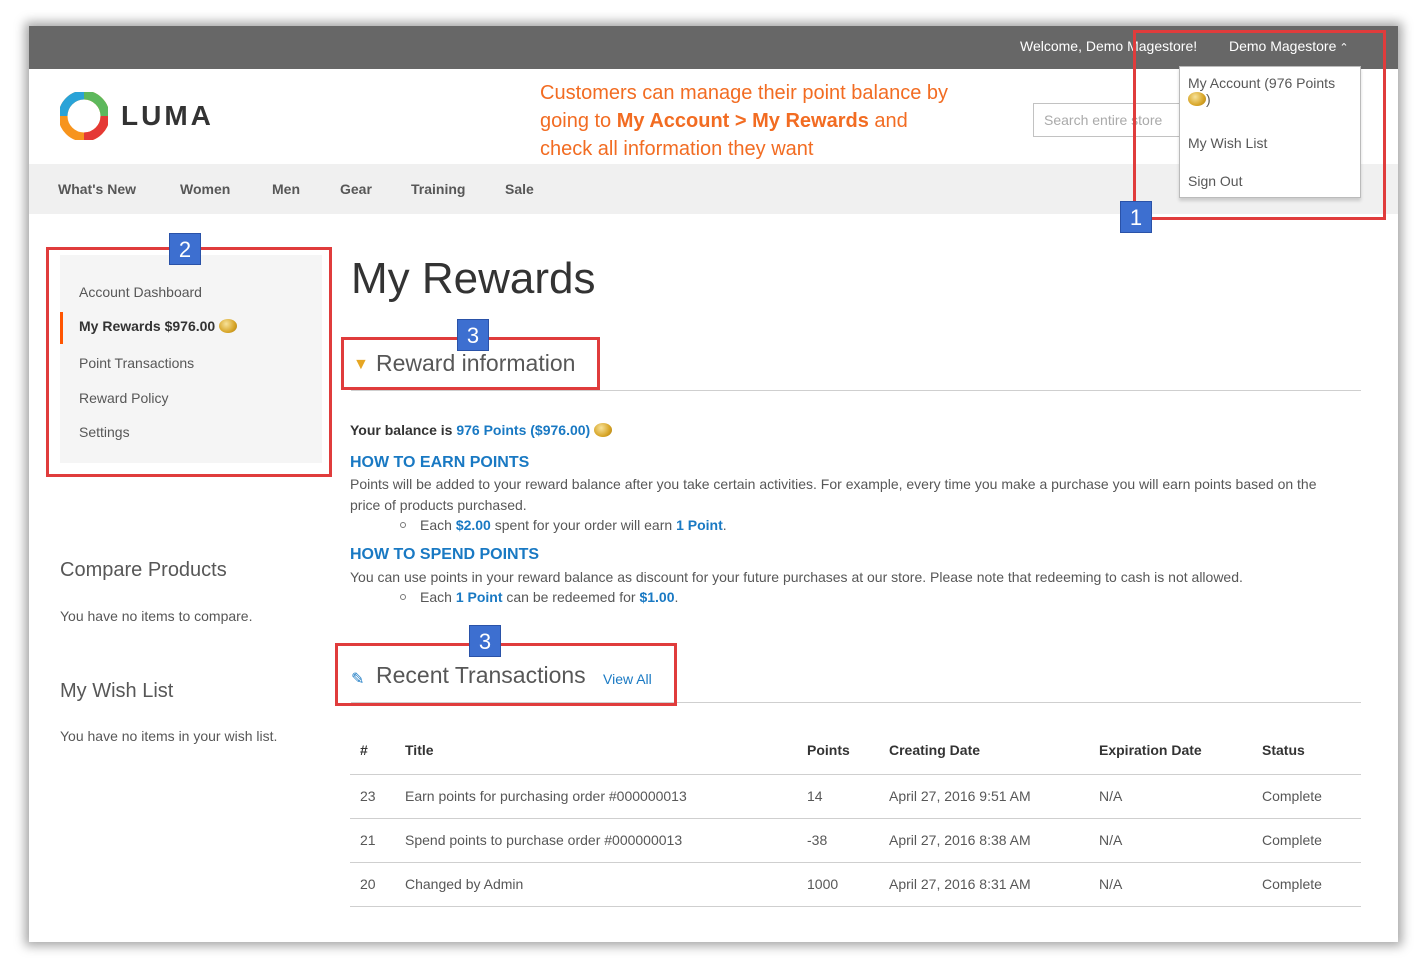 This screenshot has width=1427, height=967. I want to click on logo-text: LUMA, so click(167, 116).